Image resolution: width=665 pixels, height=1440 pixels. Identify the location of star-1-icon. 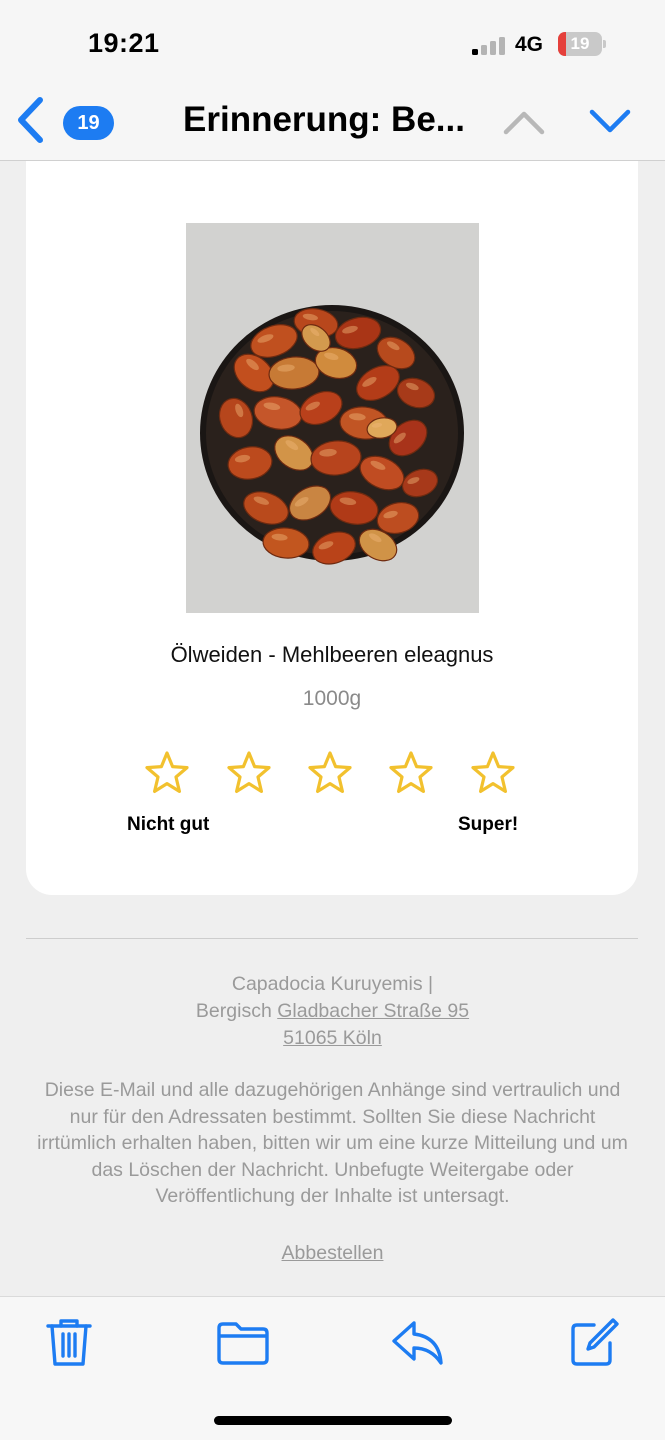
(167, 773).